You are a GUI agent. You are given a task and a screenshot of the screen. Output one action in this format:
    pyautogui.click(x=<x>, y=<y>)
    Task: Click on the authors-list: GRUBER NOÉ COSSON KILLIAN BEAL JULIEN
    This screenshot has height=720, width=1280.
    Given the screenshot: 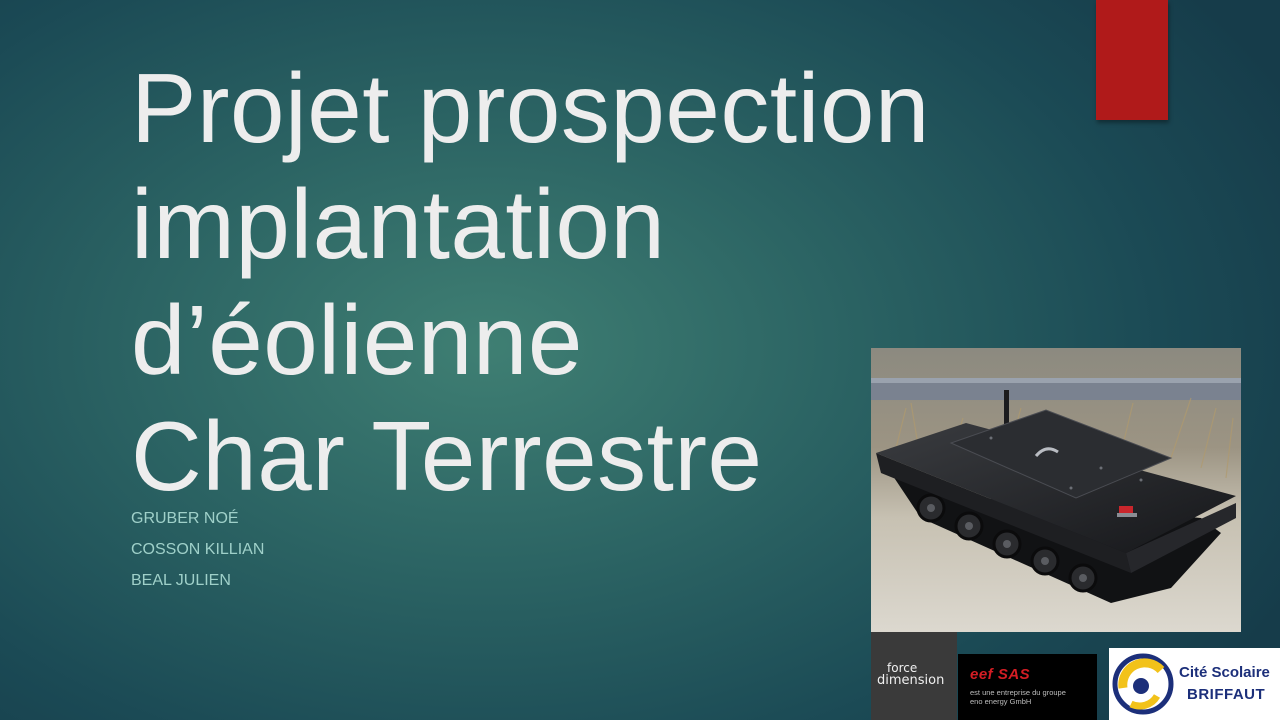 What is the action you would take?
    pyautogui.click(x=197, y=549)
    